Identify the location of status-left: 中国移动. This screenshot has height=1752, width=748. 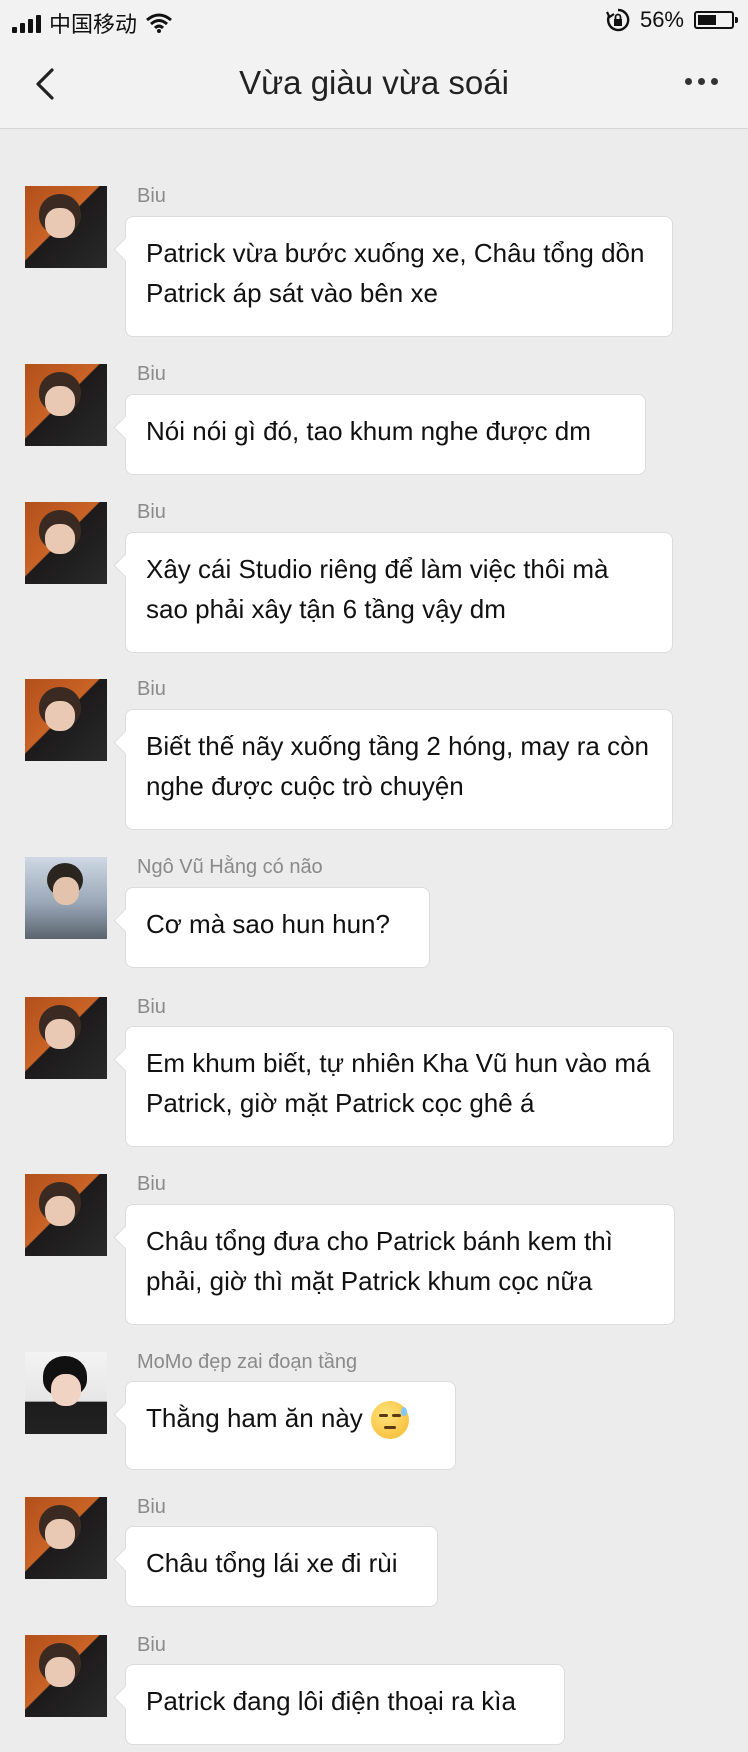
(92, 23).